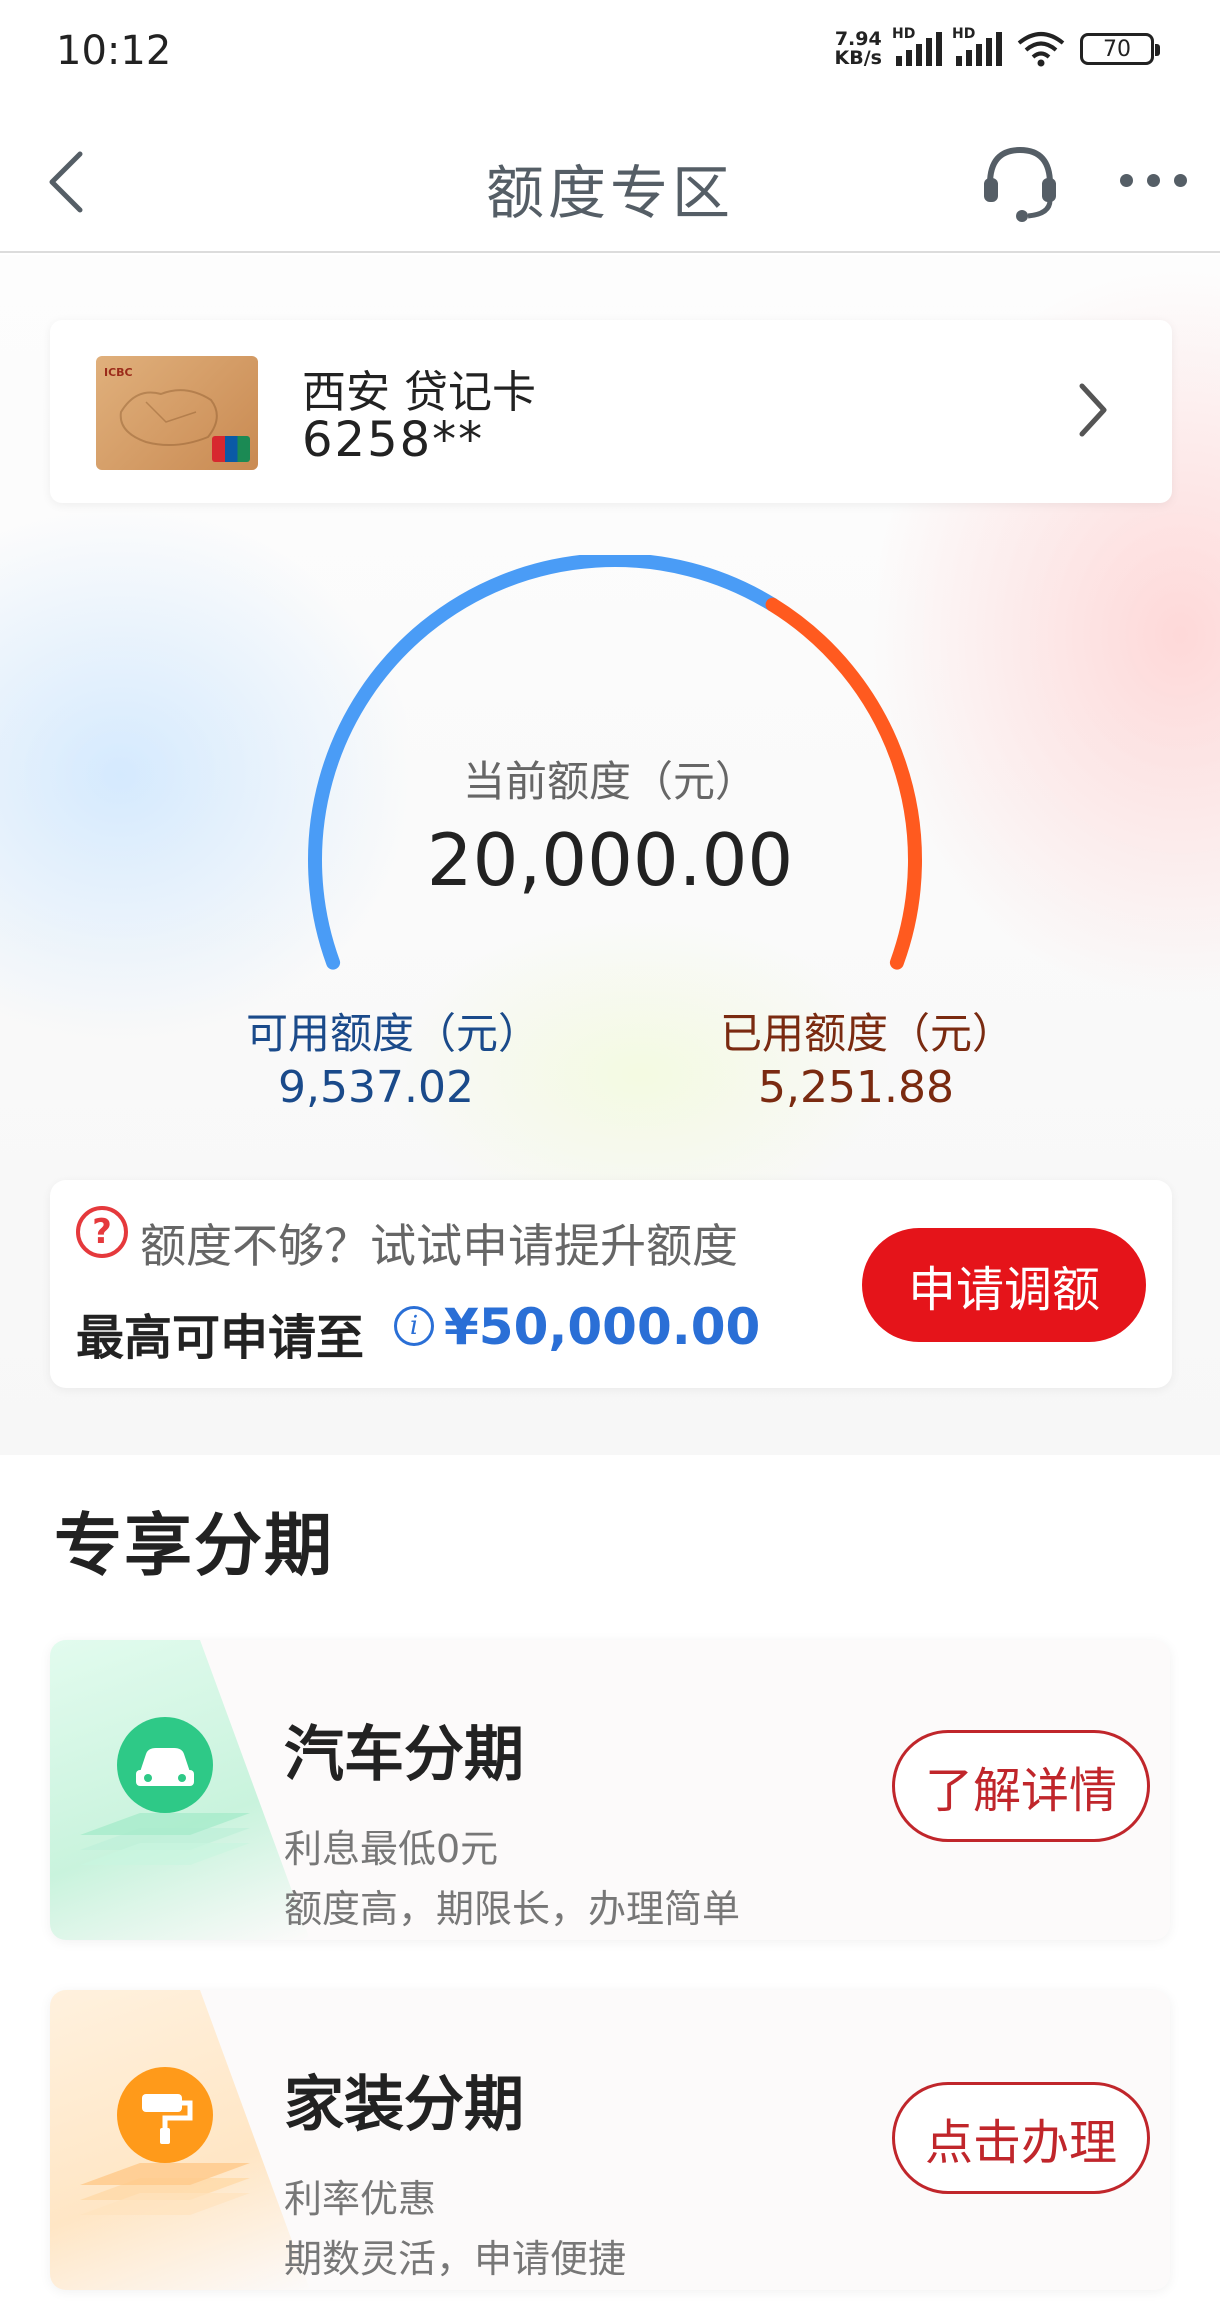 Image resolution: width=1220 pixels, height=2305 pixels. What do you see at coordinates (419, 392) in the screenshot?
I see `card-name: 西安 贷记卡` at bounding box center [419, 392].